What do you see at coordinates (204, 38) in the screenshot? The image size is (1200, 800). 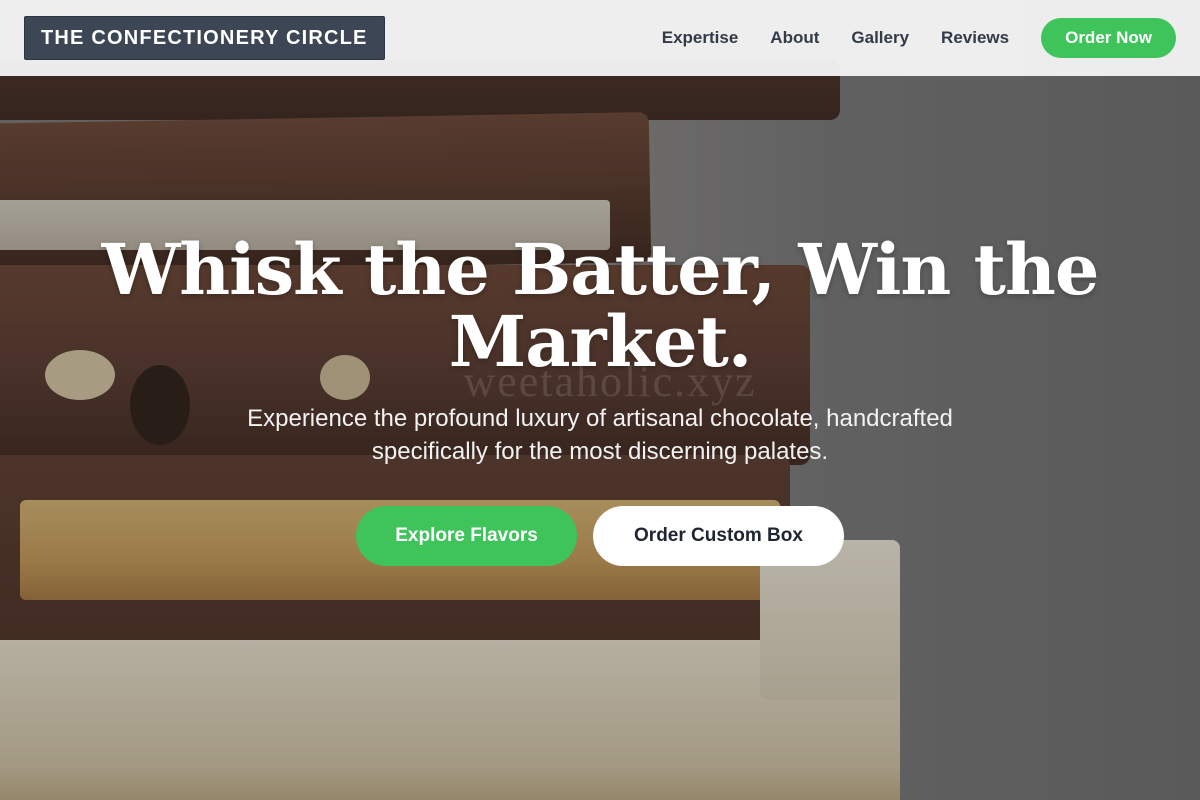 I see `site-logo: THE CONFECTIONERY CIRCLE` at bounding box center [204, 38].